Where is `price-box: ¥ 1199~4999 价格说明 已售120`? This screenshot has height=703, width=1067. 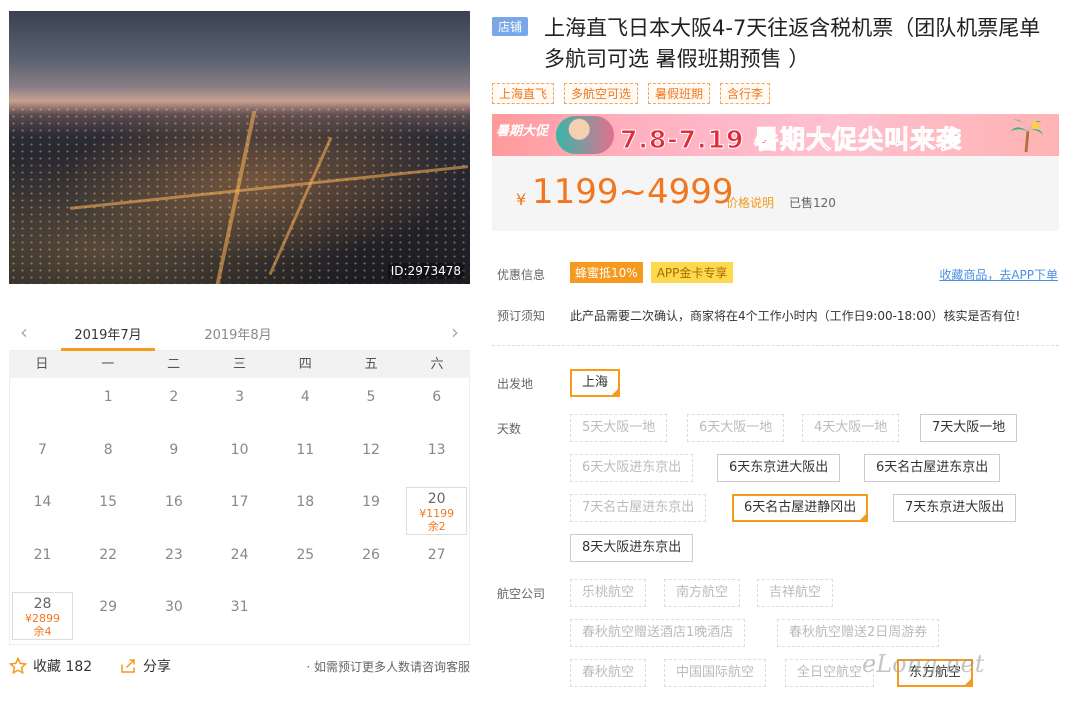 price-box: ¥ 1199~4999 价格说明 已售120 is located at coordinates (775, 193).